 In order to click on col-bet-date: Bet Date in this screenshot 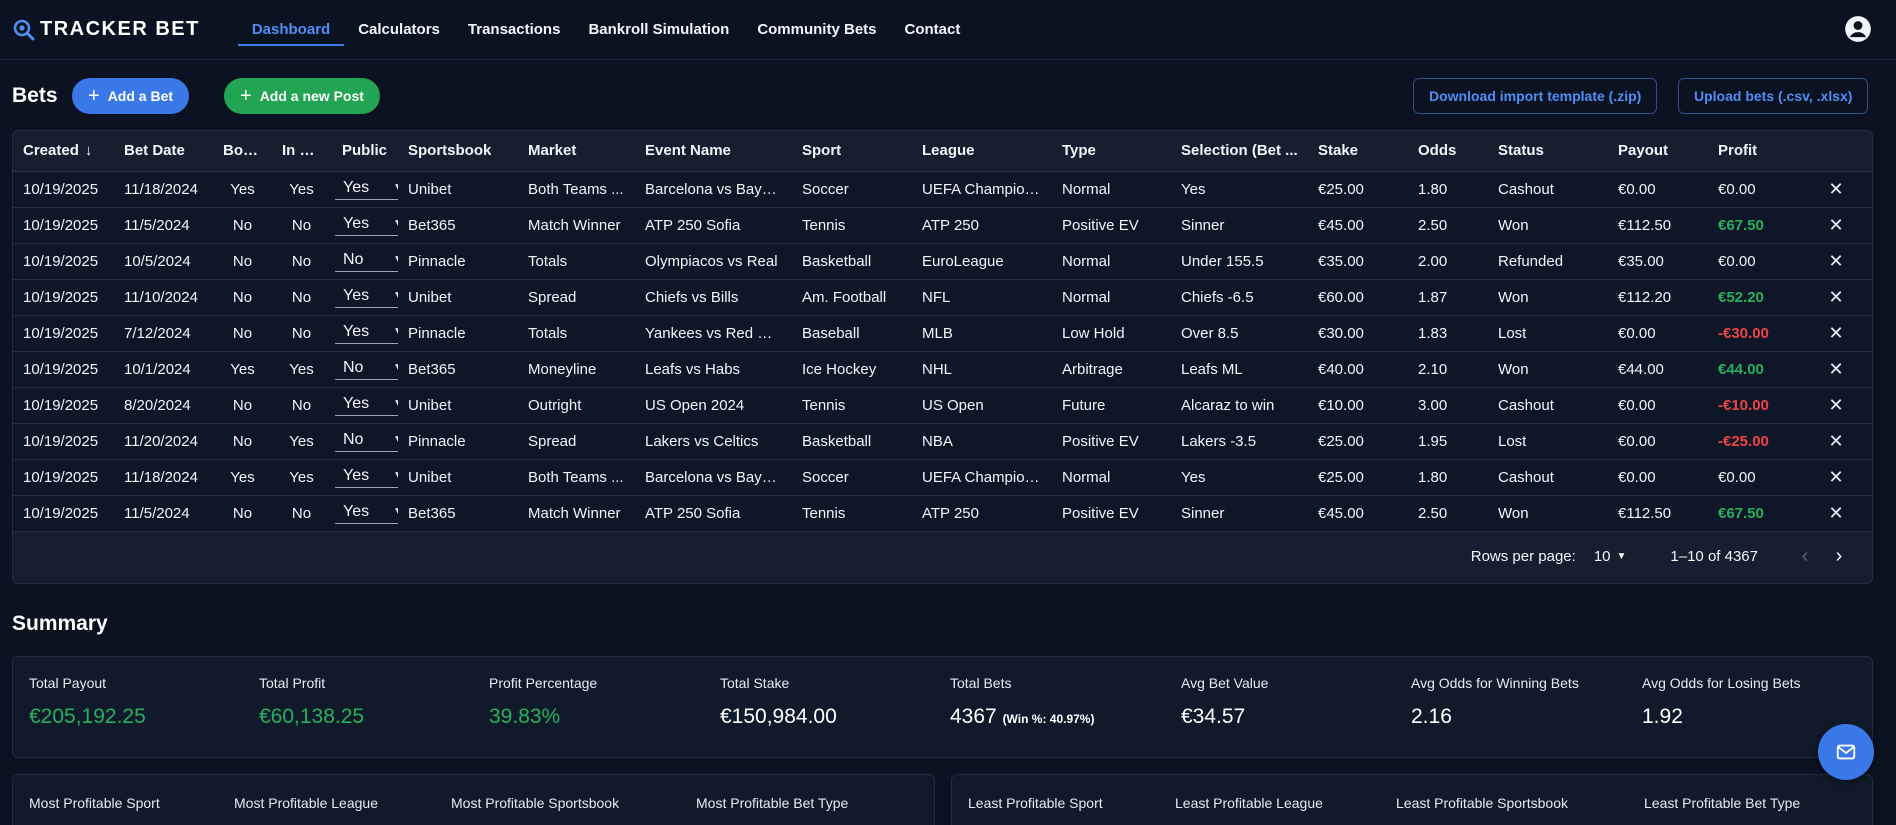, I will do `click(163, 151)`.